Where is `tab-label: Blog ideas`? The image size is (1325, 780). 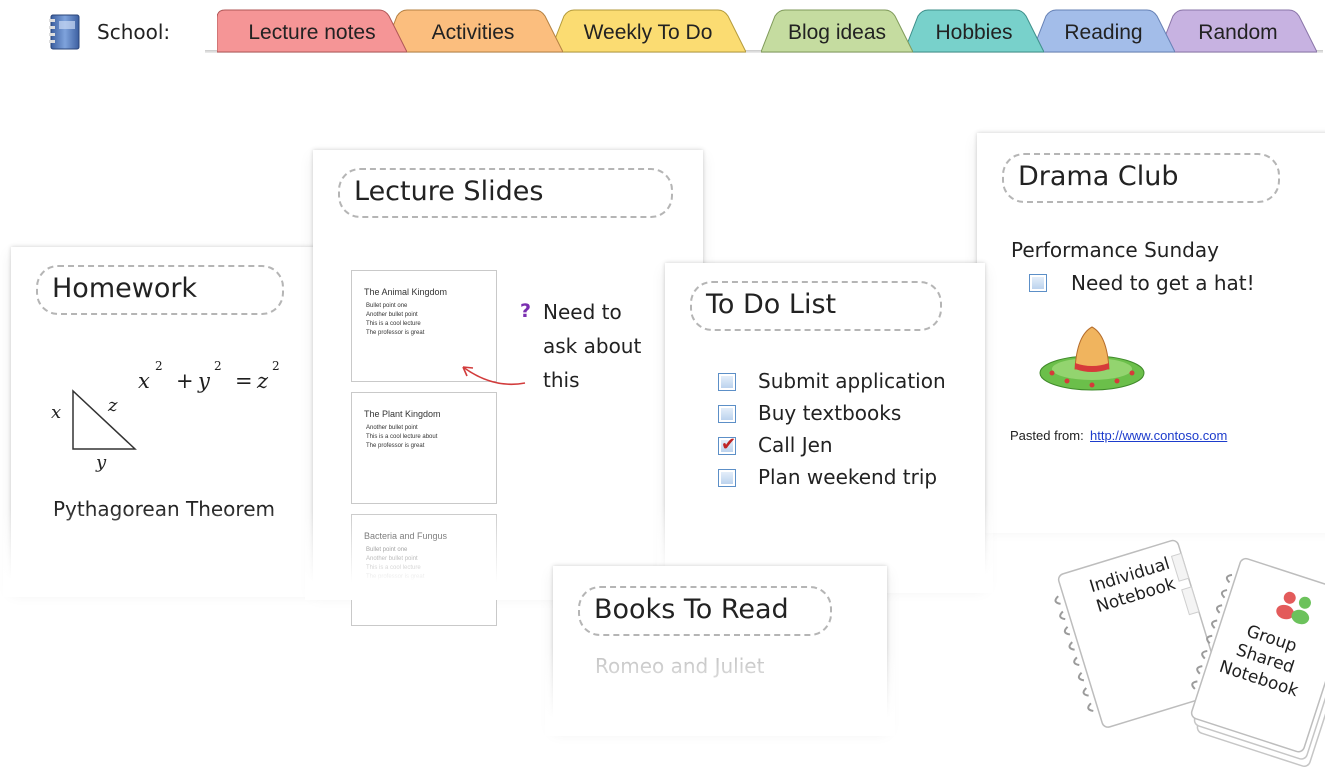 tab-label: Blog ideas is located at coordinates (837, 32).